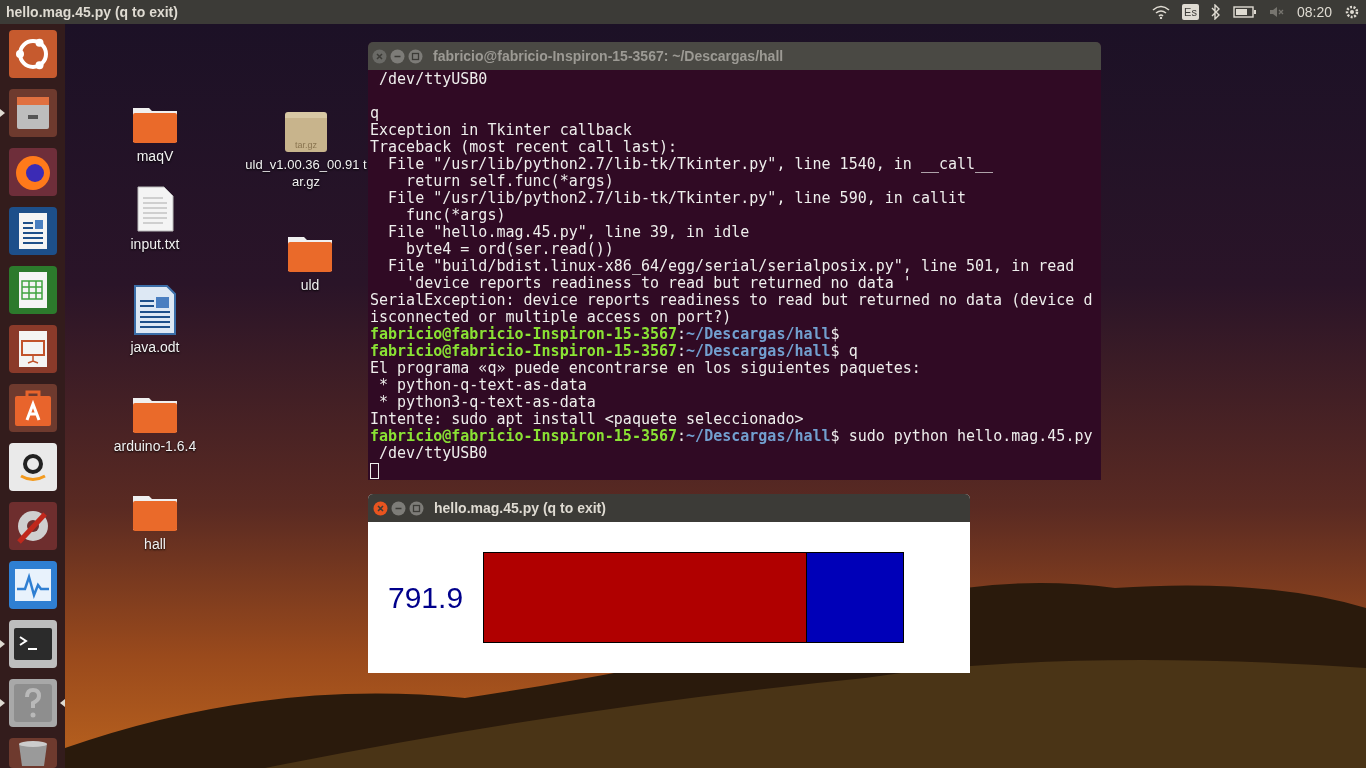  Describe the element at coordinates (732, 436) in the screenshot. I see `prompt-line: fabricio@fabricio-Inspiron-15-3567:~/Descargas/hall$ sudo python hello.mag.45.py` at that location.